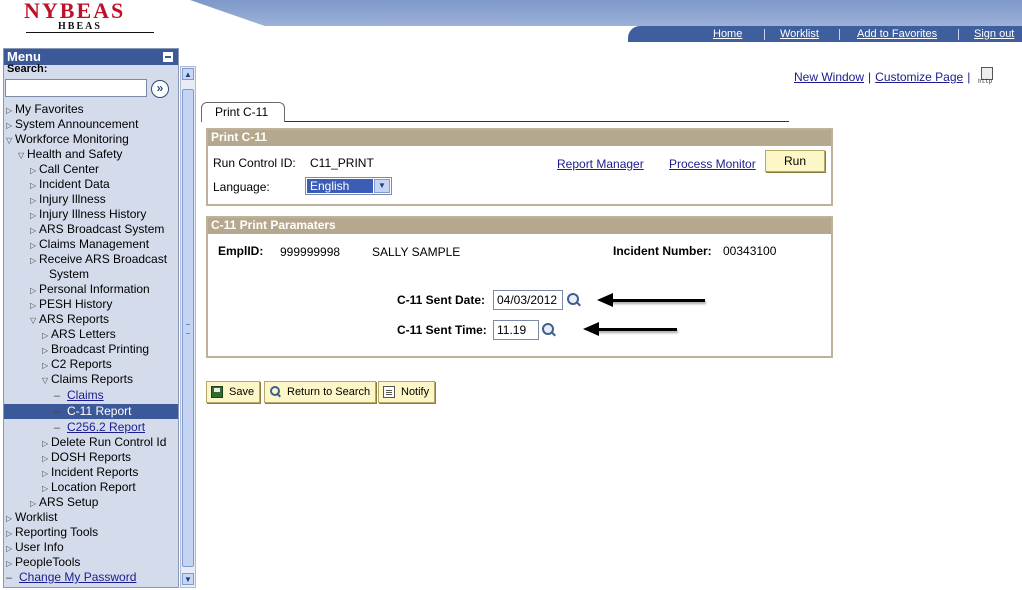 Image resolution: width=1022 pixels, height=590 pixels. Describe the element at coordinates (76, 88) in the screenshot. I see `menu-search-input` at that location.